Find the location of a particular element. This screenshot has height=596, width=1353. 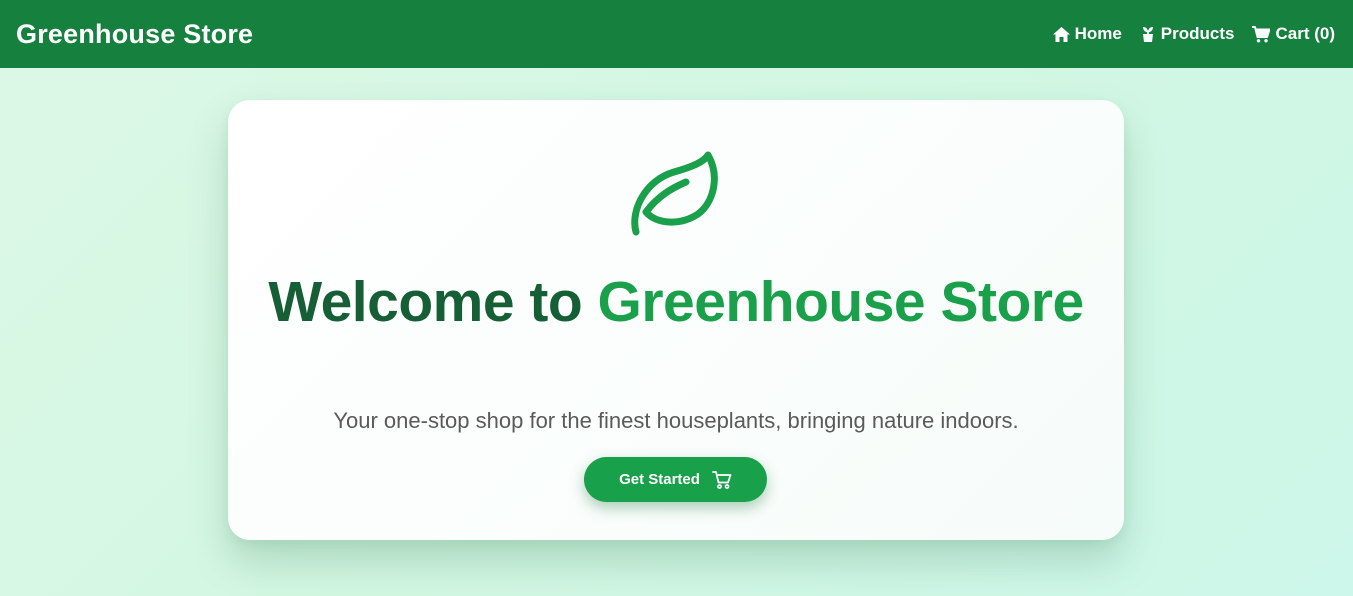

top-navbar: Greenhouse Store Home Products Cart (0) is located at coordinates (676, 34).